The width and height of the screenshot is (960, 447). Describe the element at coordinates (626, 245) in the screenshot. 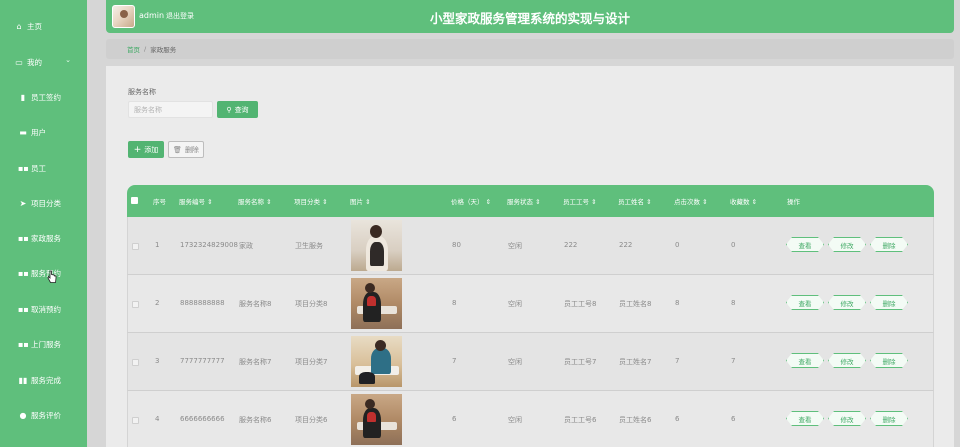

I see `cell-emp-name: 222` at that location.